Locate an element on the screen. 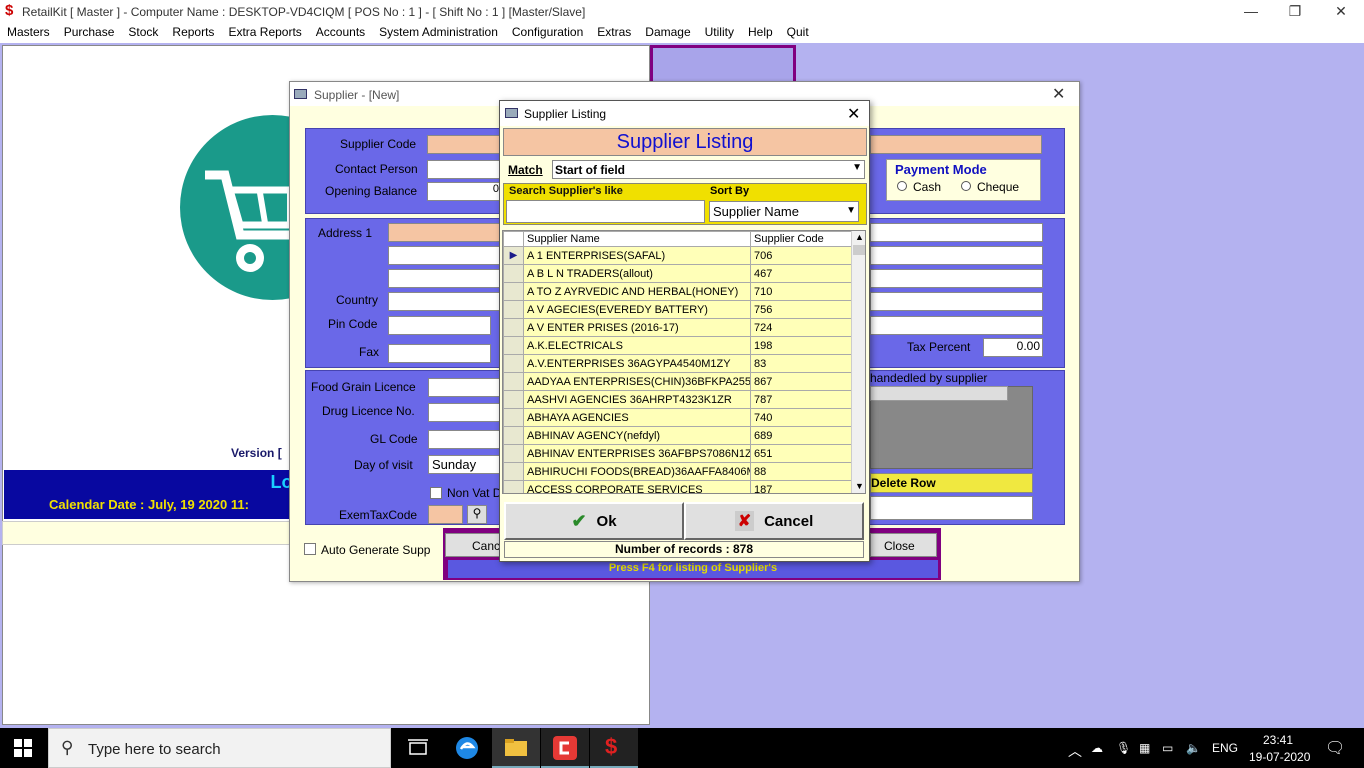 The width and height of the screenshot is (1364, 768). column-header-code: Supplier Code is located at coordinates (801, 239).